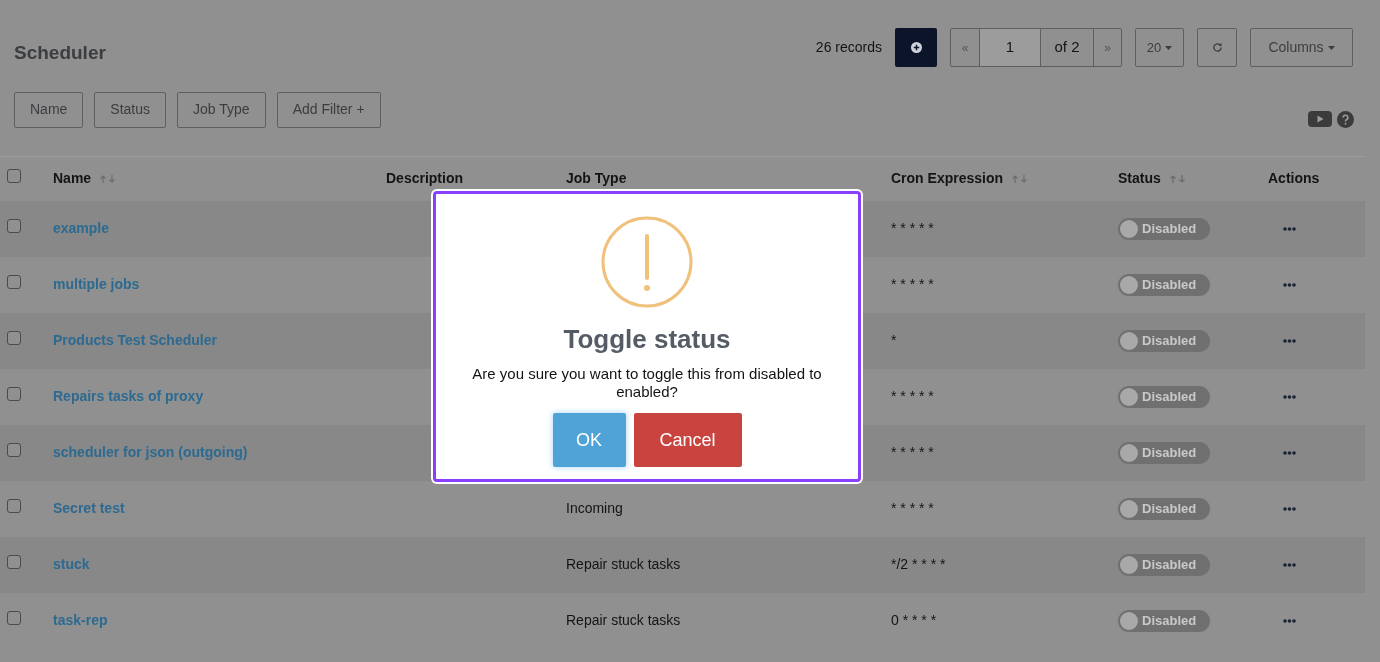 The image size is (1380, 662). I want to click on dialog-title: Toggle status, so click(647, 339).